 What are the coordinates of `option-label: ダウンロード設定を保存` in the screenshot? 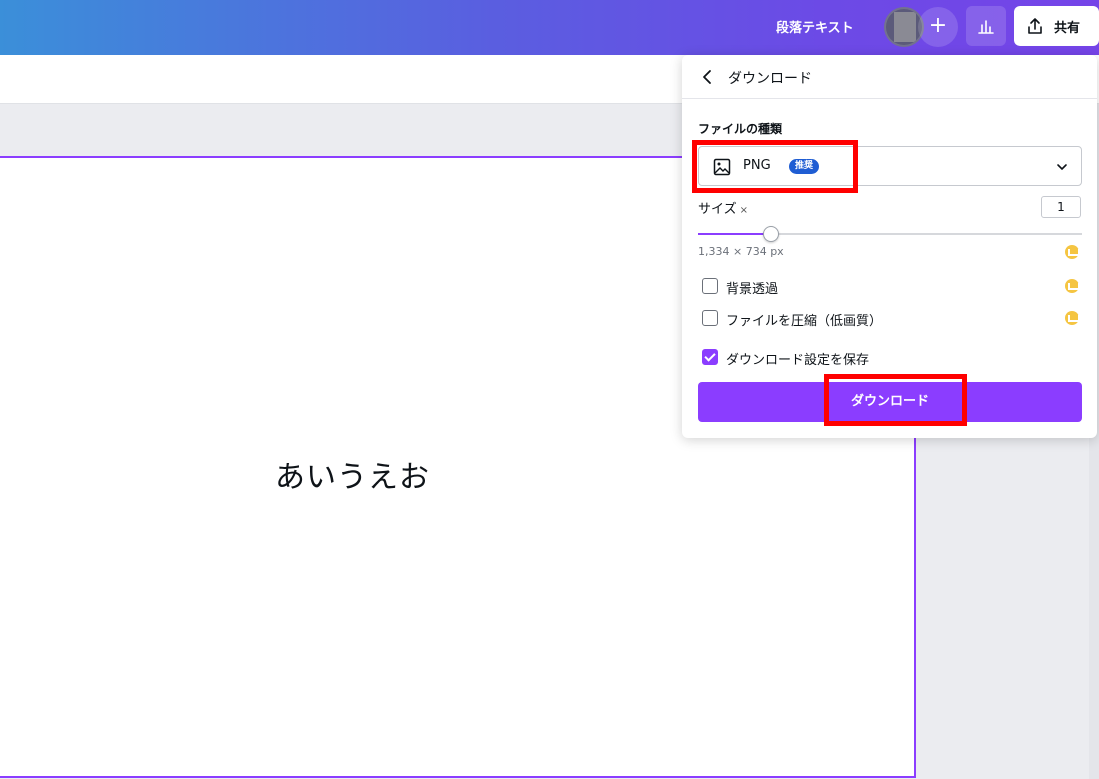 It's located at (798, 360).